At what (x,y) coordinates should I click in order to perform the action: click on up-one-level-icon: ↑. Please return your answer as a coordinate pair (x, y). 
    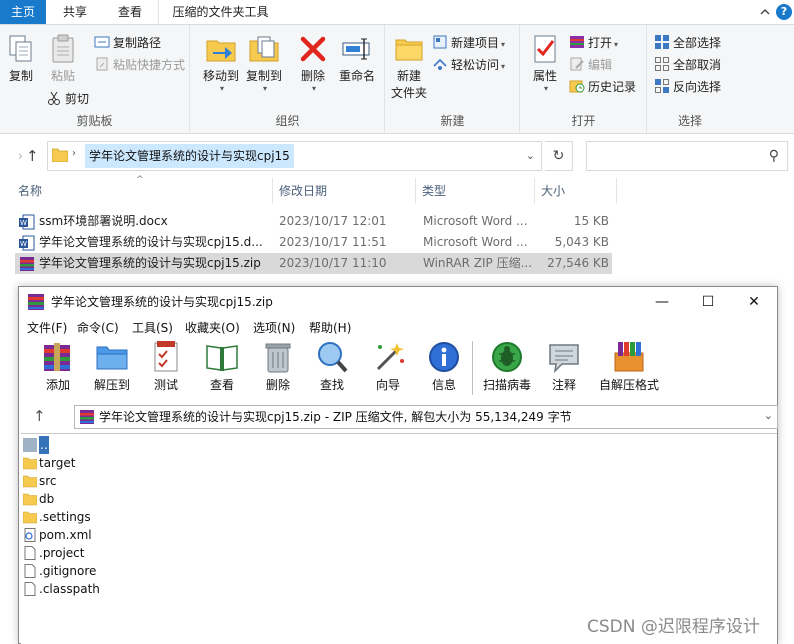
    Looking at the image, I should click on (39, 416).